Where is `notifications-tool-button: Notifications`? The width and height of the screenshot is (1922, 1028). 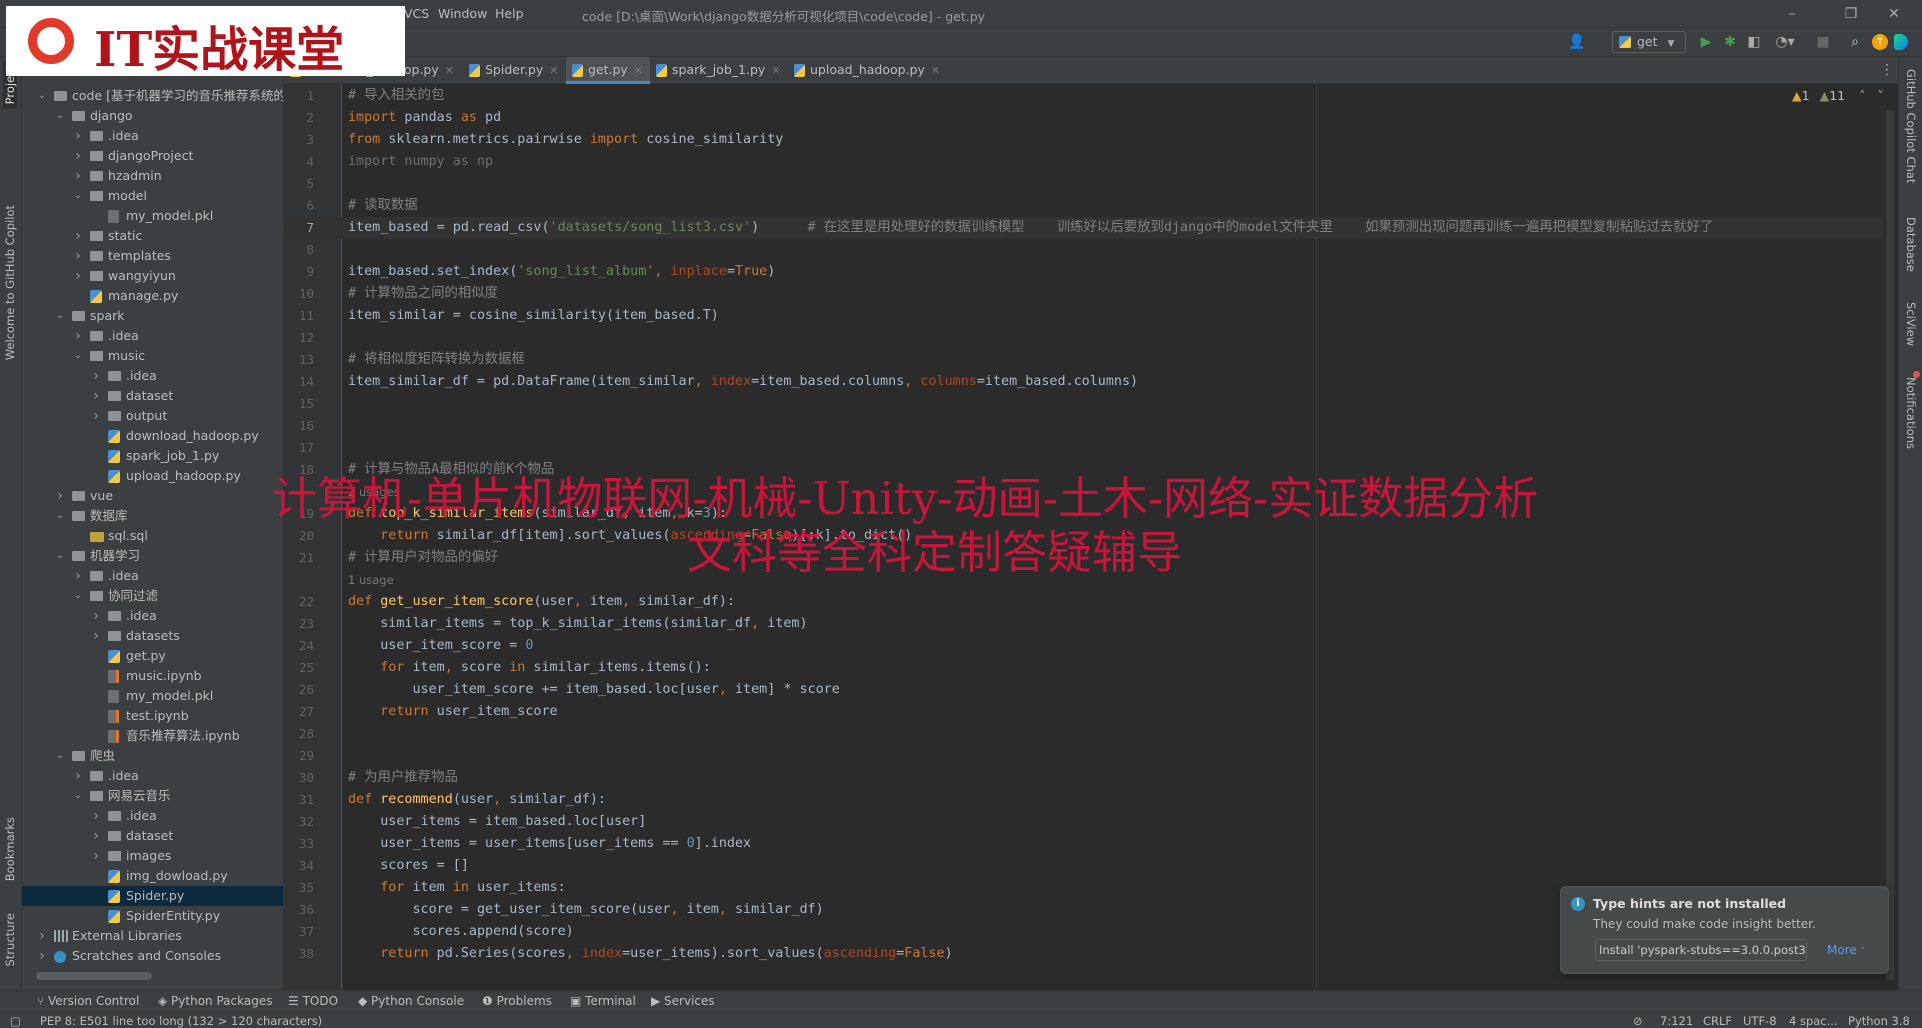
notifications-tool-button: Notifications is located at coordinates (1911, 413).